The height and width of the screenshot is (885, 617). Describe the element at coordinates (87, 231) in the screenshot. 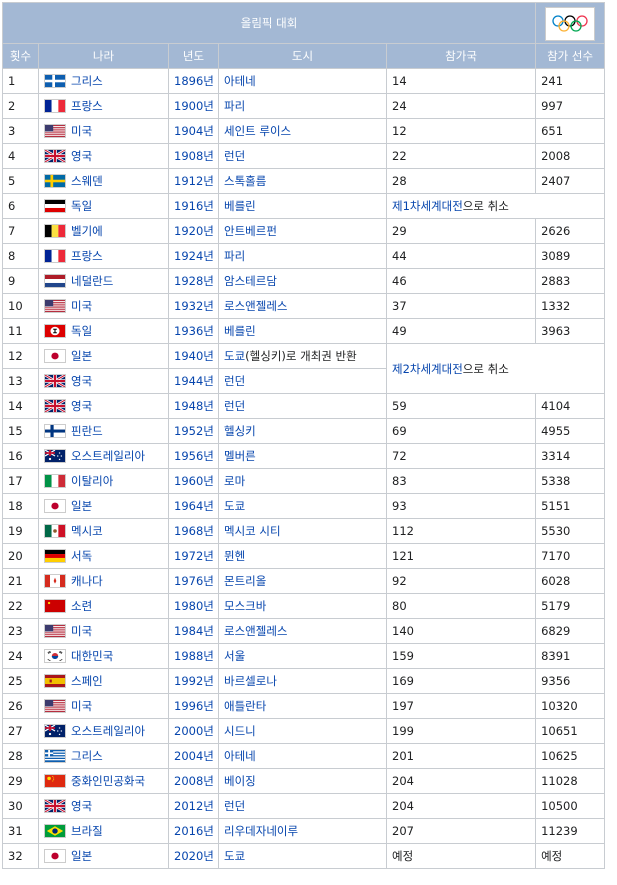

I see `country-link: 벨기에` at that location.